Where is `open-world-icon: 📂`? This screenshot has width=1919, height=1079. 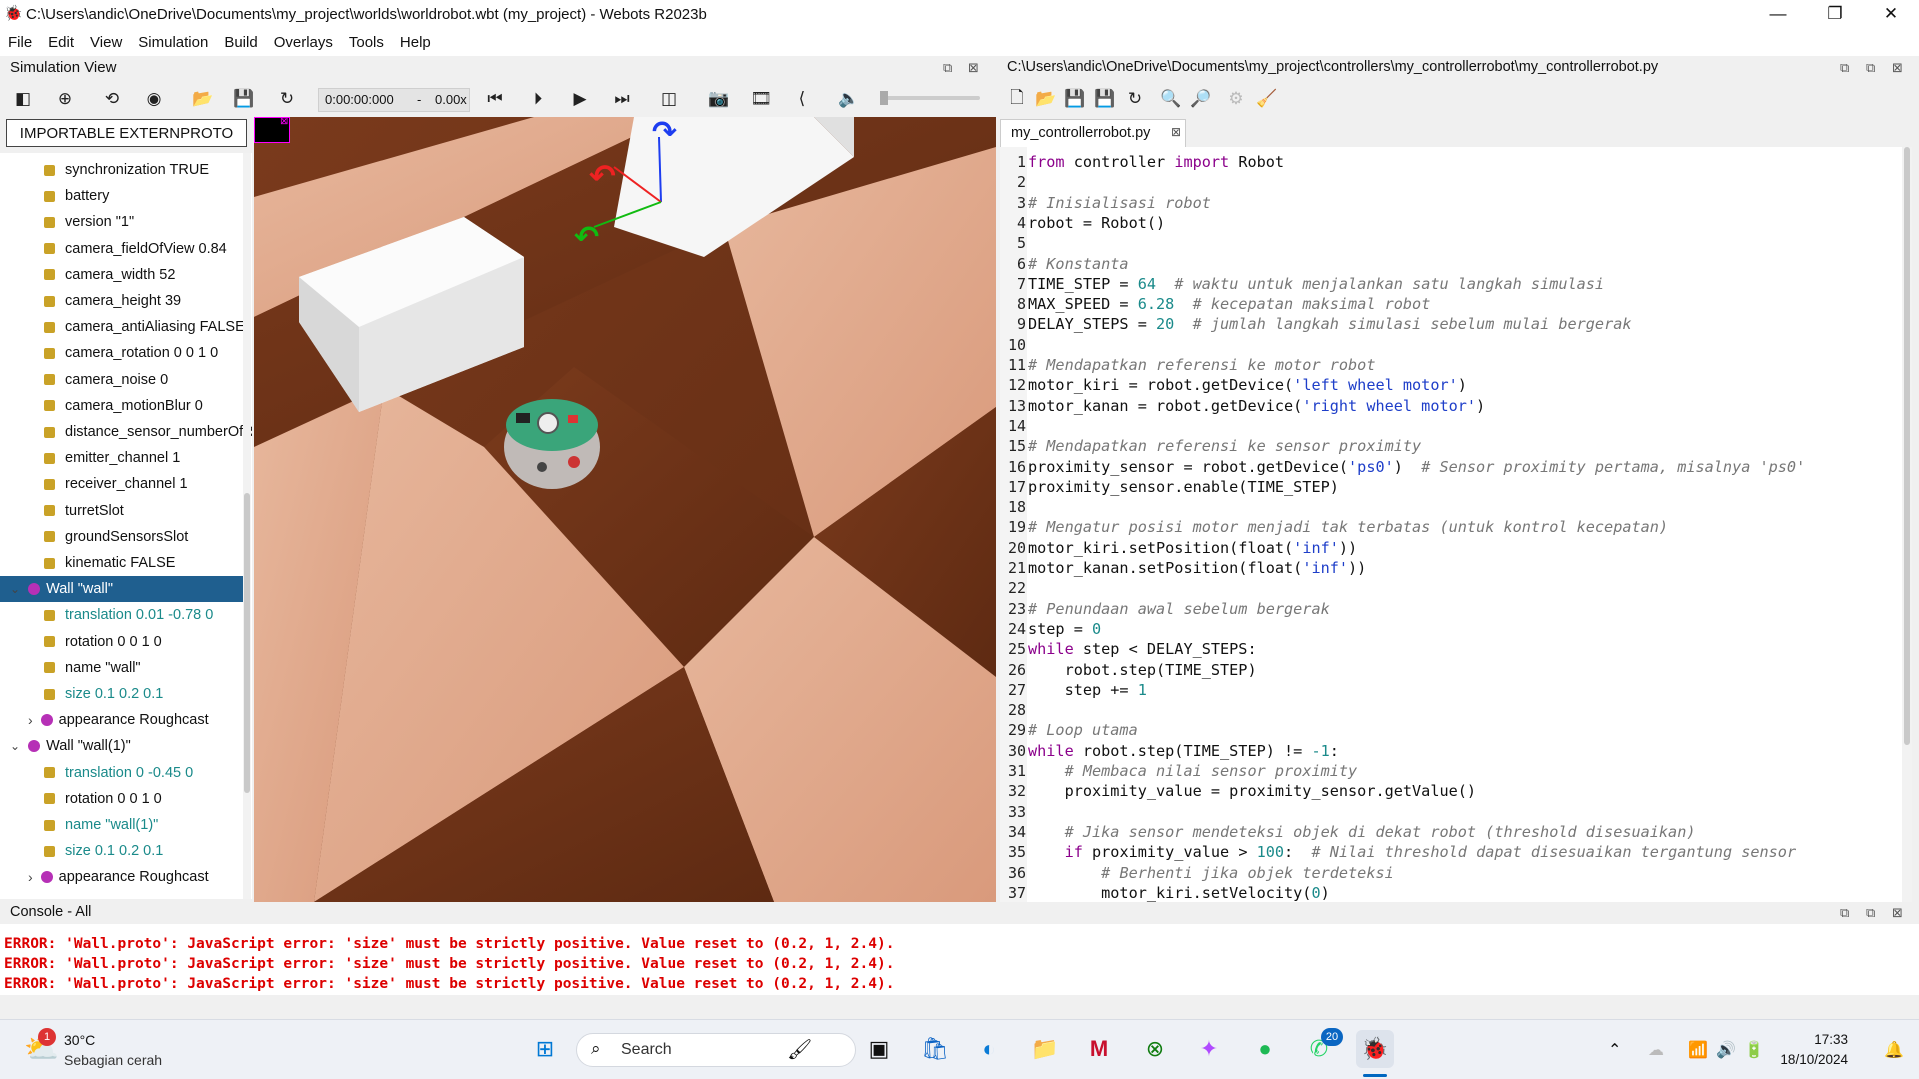
open-world-icon: 📂 is located at coordinates (203, 99).